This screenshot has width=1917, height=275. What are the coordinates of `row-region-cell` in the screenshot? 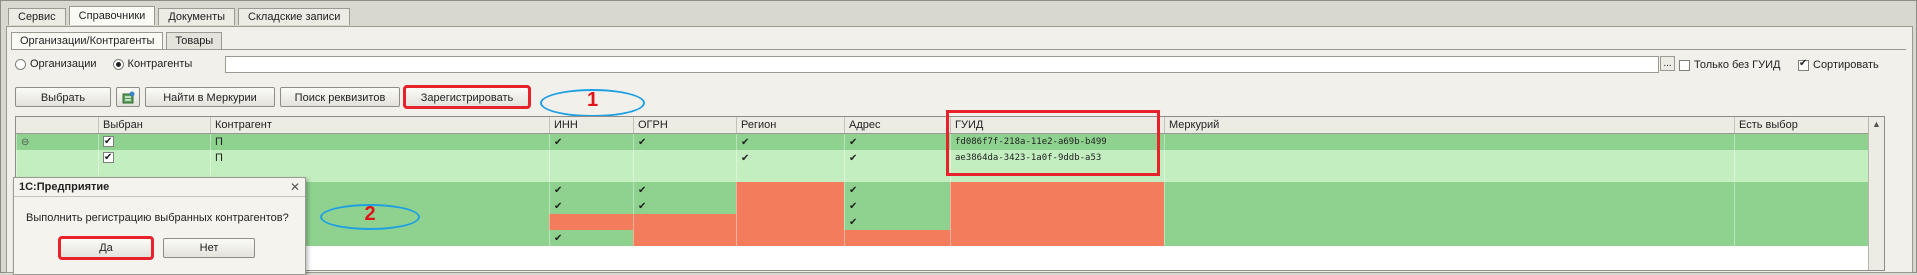 It's located at (790, 174).